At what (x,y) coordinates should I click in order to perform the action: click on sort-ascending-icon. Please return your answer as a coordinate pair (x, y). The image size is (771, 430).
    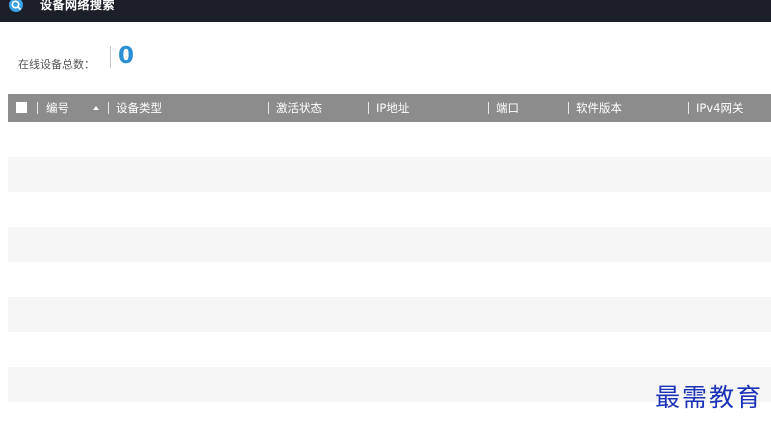
    Looking at the image, I should click on (96, 108).